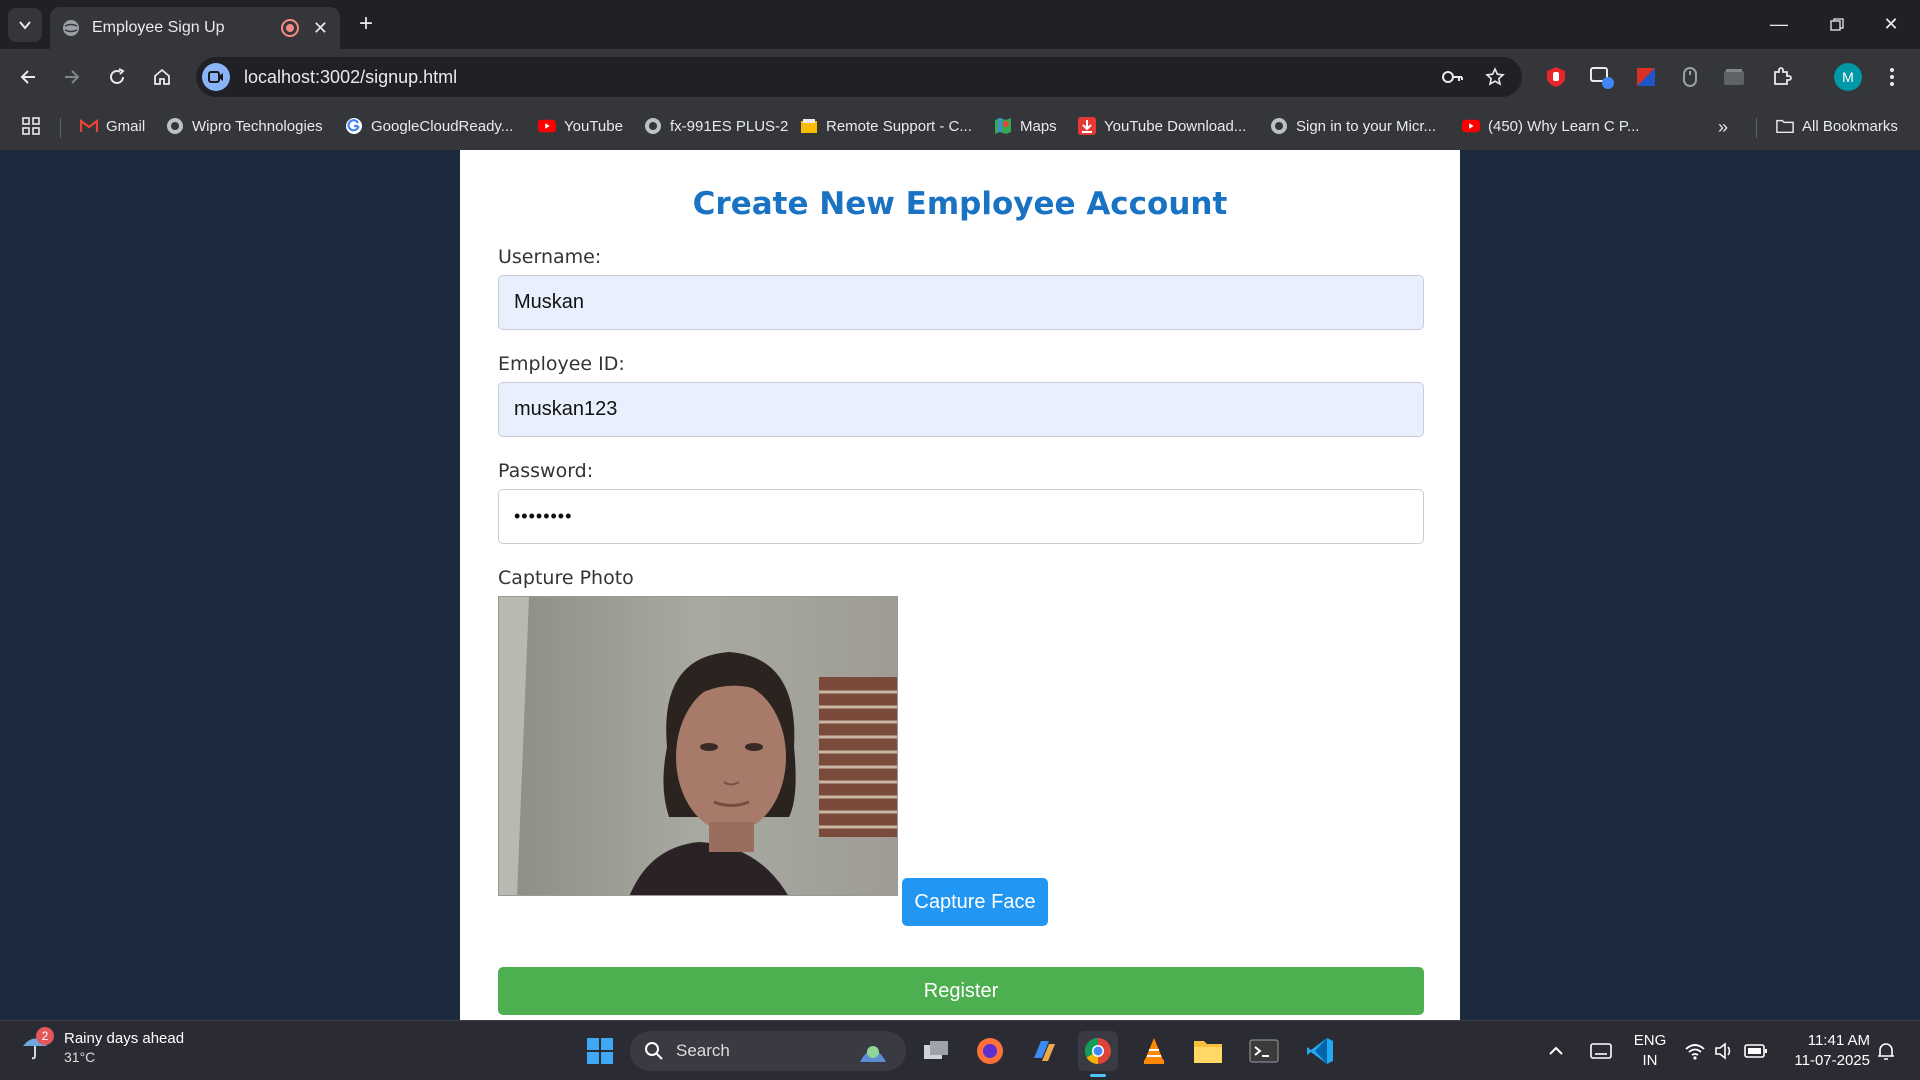  I want to click on weather-badge: 2, so click(45, 1036).